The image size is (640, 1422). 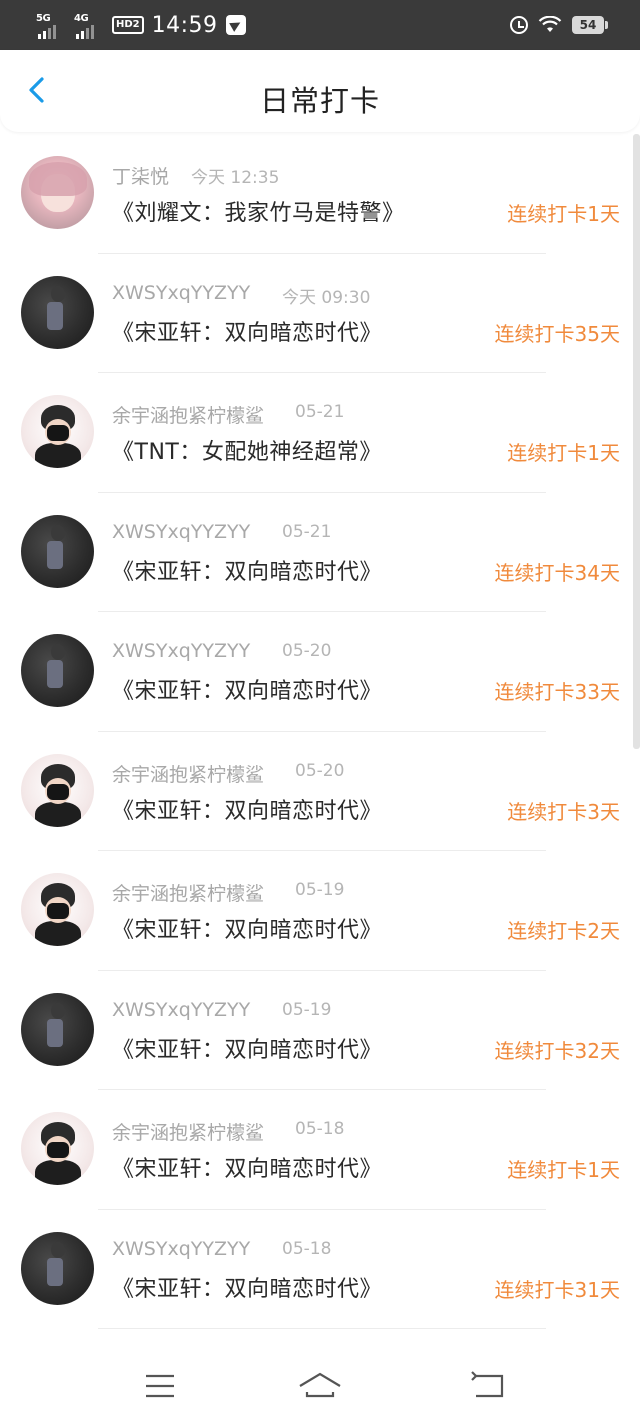 What do you see at coordinates (557, 1289) in the screenshot?
I see `streak-label: 连续打卡31天` at bounding box center [557, 1289].